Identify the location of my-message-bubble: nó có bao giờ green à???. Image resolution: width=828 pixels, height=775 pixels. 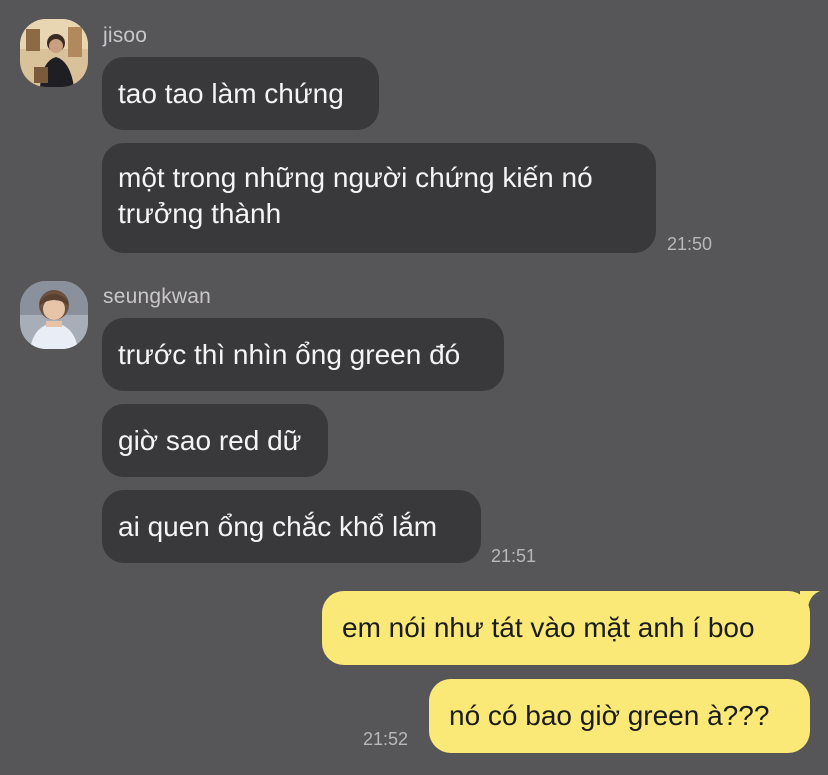
(619, 716).